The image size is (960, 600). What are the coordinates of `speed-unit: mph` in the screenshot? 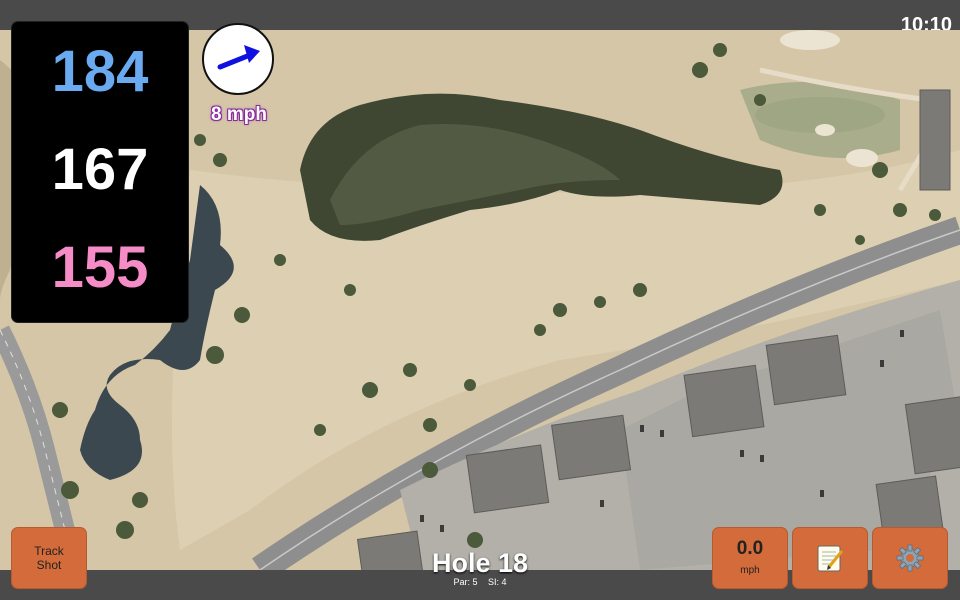 It's located at (750, 570).